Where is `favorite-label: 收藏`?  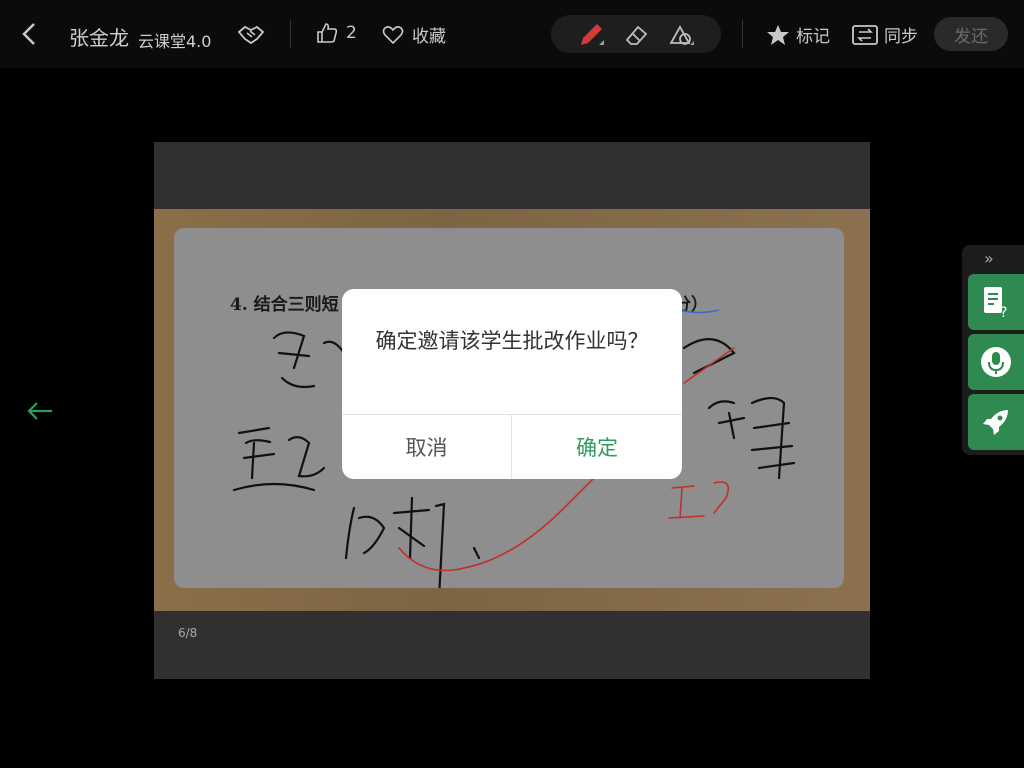 favorite-label: 收藏 is located at coordinates (429, 37).